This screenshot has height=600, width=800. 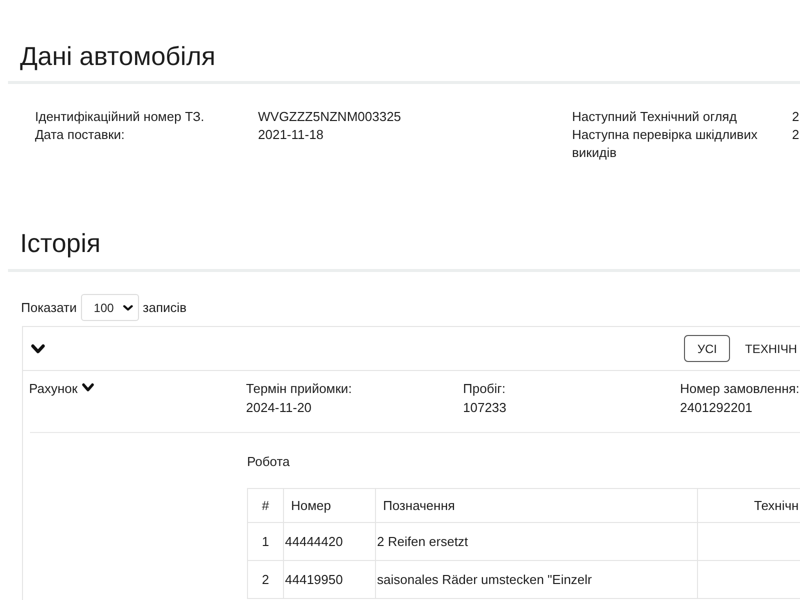 What do you see at coordinates (422, 541) in the screenshot?
I see `table-cell: 2 Reifen ersetzt` at bounding box center [422, 541].